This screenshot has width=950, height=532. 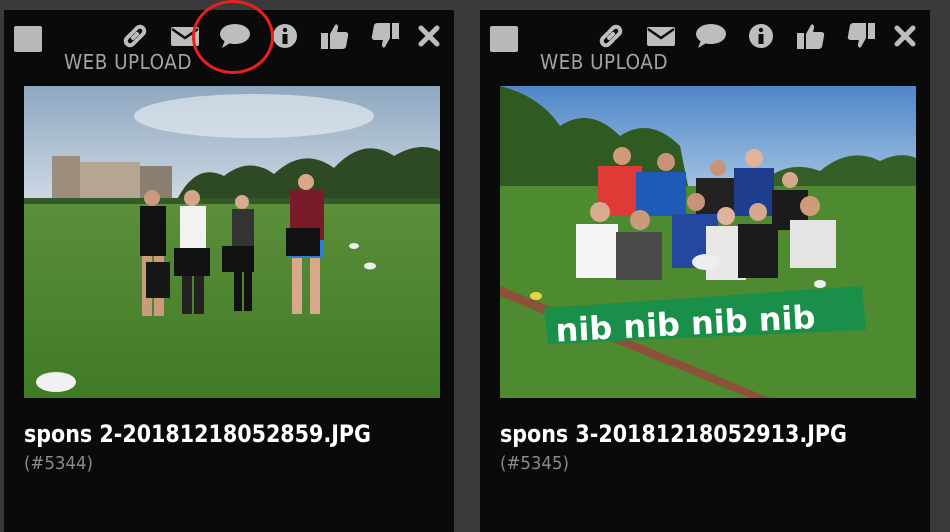 What do you see at coordinates (534, 463) in the screenshot?
I see `file-id: (#5345)` at bounding box center [534, 463].